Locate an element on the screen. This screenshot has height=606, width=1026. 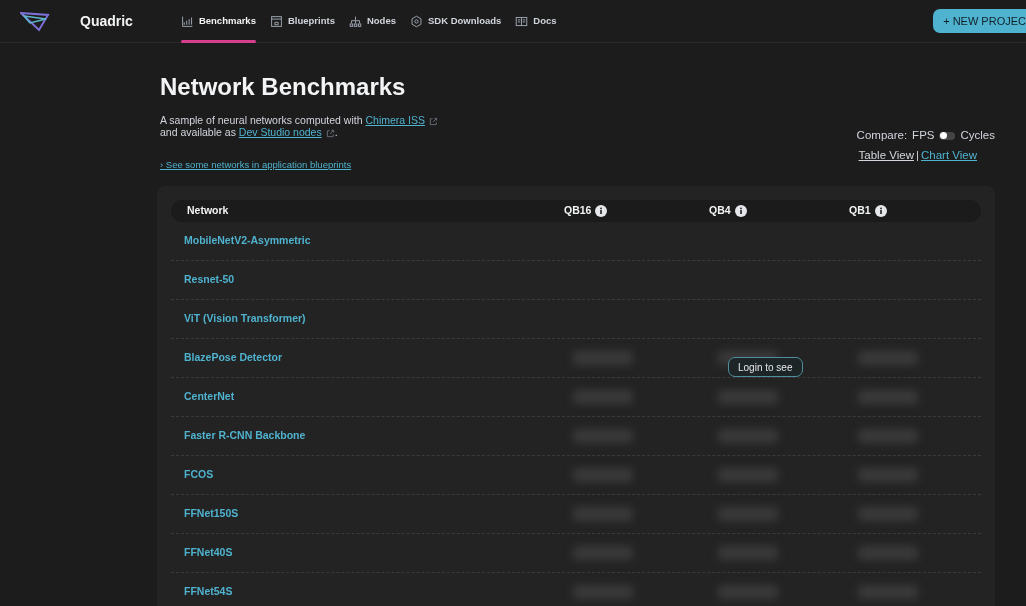
intro-text: A sample of neural networks computed with Chimera ISS and available as Dev Studio nodes . is located at coordinates (325, 126).